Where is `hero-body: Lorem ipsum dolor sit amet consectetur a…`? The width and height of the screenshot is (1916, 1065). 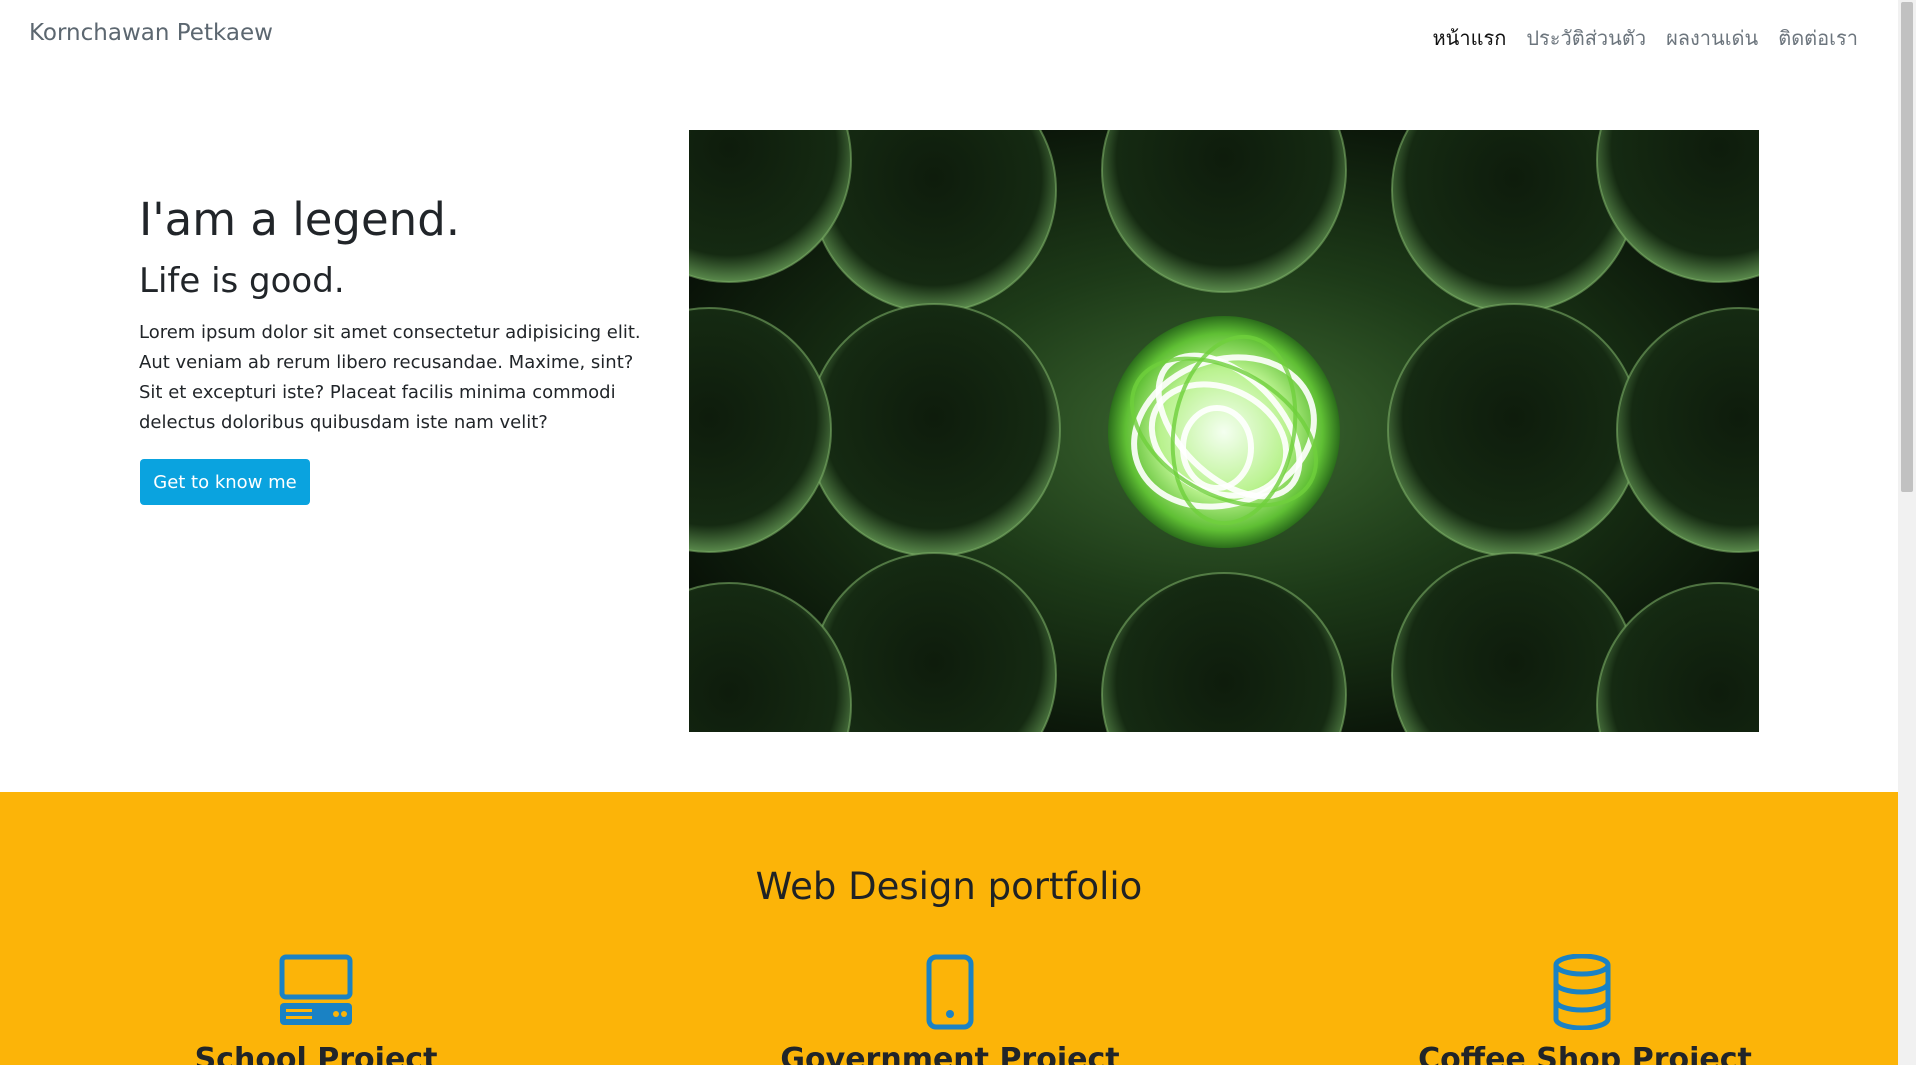 hero-body: Lorem ipsum dolor sit amet consectetur a… is located at coordinates (390, 377).